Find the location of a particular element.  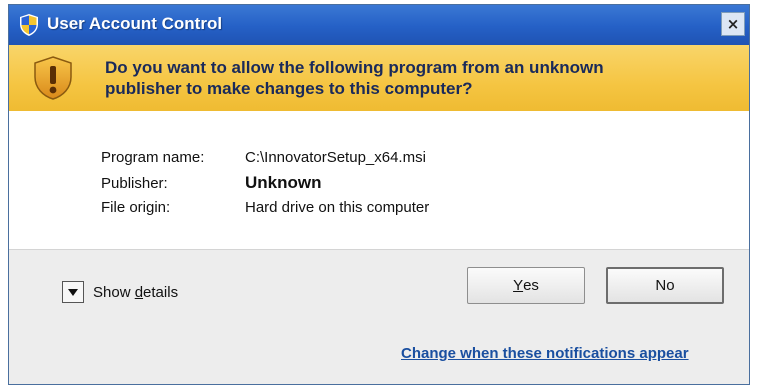

close-icon: × is located at coordinates (733, 24).